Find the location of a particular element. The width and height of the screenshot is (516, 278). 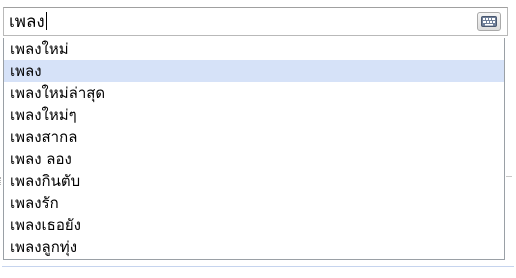

suggestion-item: เพลงรัก is located at coordinates (254, 203).